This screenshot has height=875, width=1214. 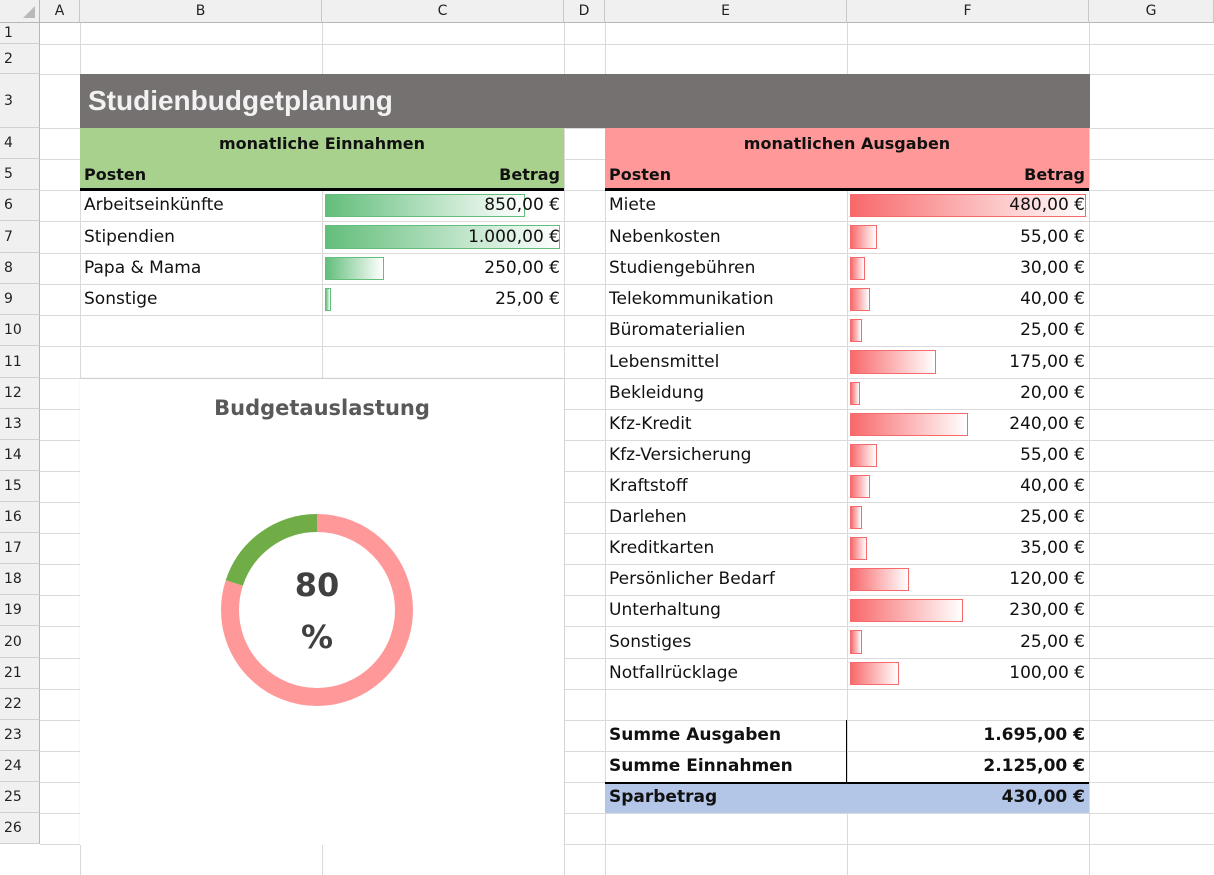 I want to click on row-header-16: 16, so click(x=20, y=517).